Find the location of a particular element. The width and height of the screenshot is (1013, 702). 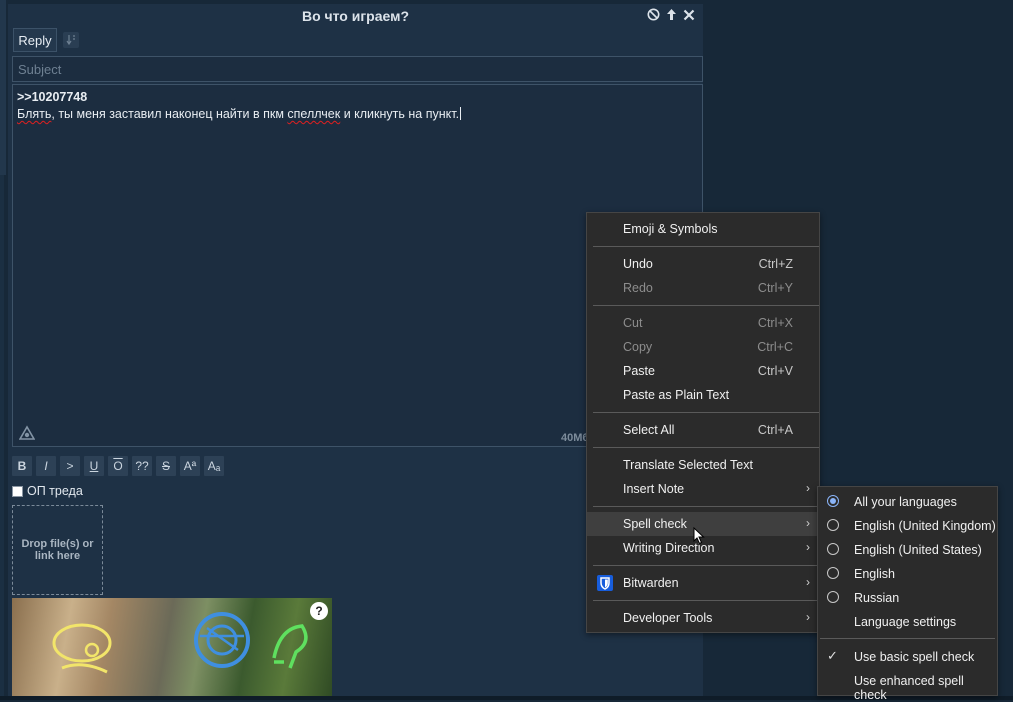

menu-item-label: Undo is located at coordinates (638, 264).